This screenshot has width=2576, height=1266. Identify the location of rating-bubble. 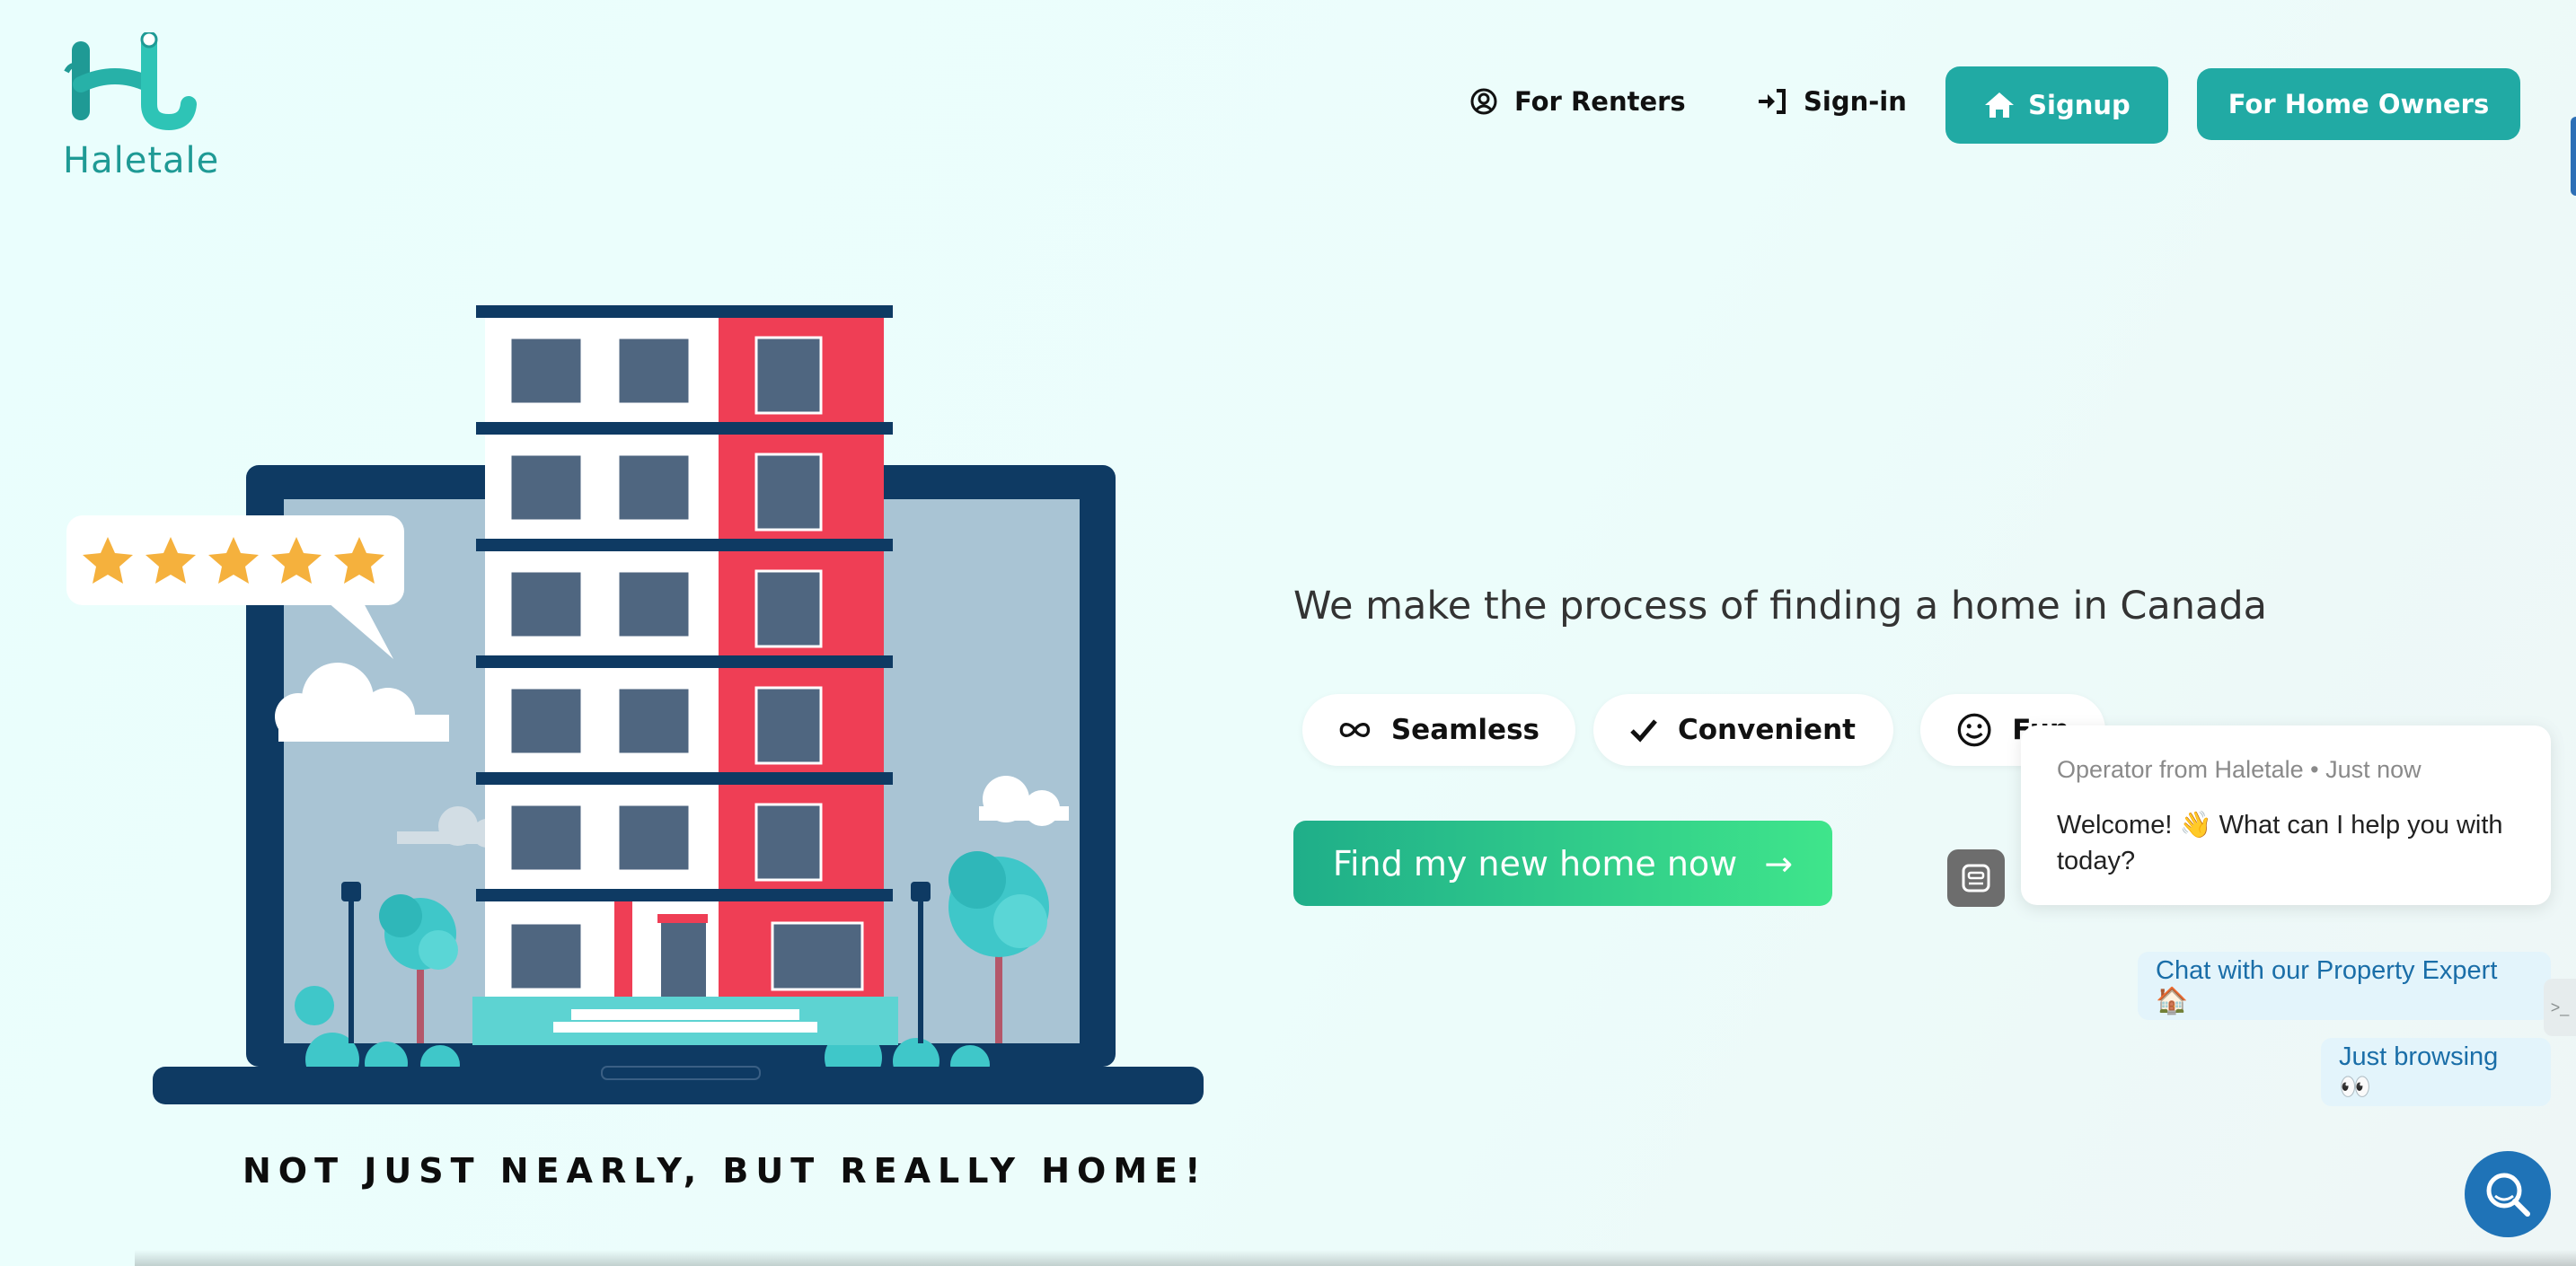
(235, 587).